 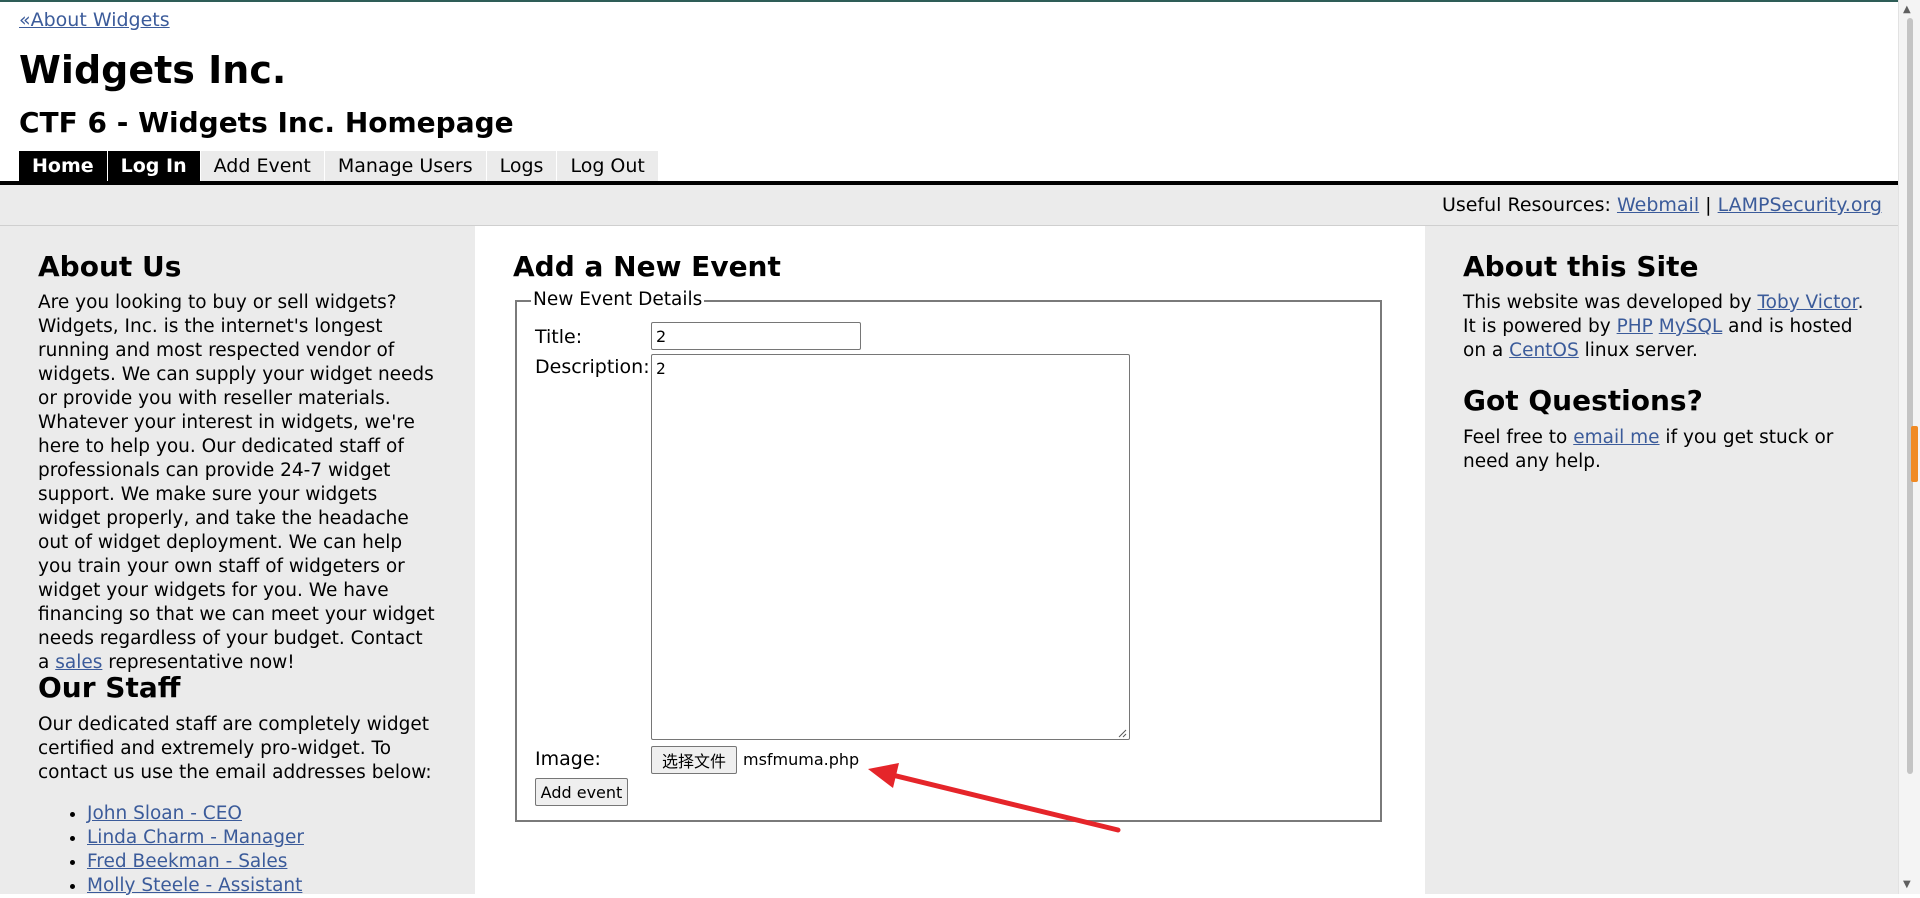 What do you see at coordinates (1910, 396) in the screenshot?
I see `scrollbar-thumb` at bounding box center [1910, 396].